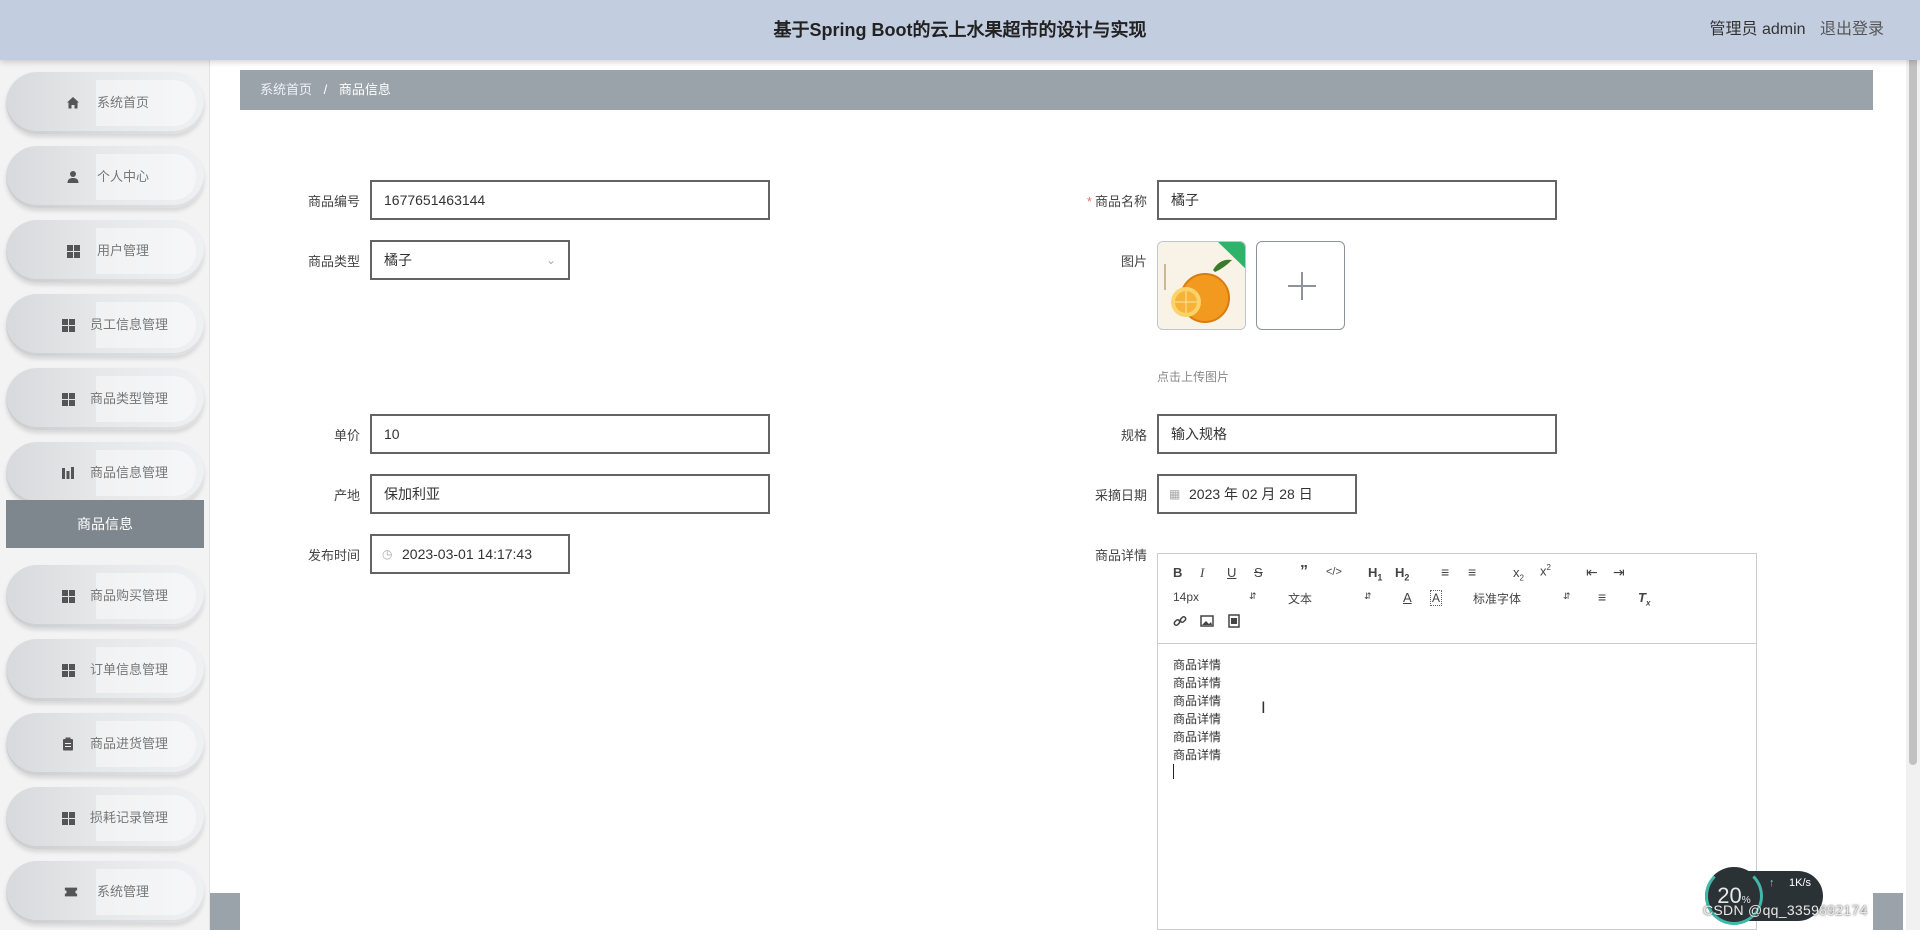  What do you see at coordinates (346, 495) in the screenshot?
I see `origin-label: 产地` at bounding box center [346, 495].